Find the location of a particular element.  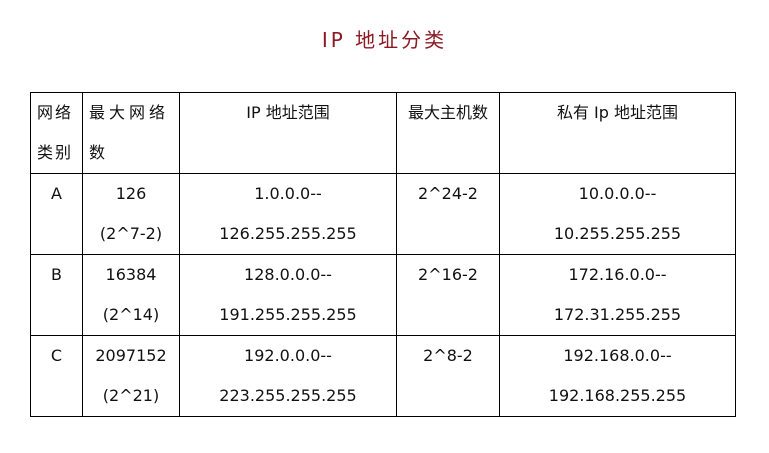

max-hosts-cell: 2^8-2 is located at coordinates (448, 376).